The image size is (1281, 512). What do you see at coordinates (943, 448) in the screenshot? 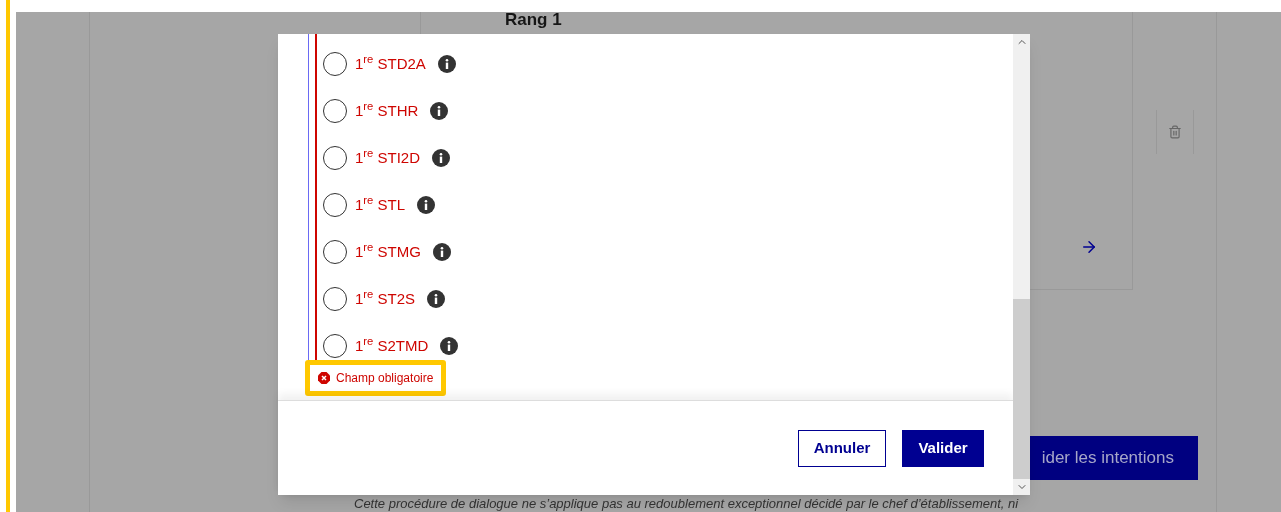
I see `validate-button: Valider` at bounding box center [943, 448].